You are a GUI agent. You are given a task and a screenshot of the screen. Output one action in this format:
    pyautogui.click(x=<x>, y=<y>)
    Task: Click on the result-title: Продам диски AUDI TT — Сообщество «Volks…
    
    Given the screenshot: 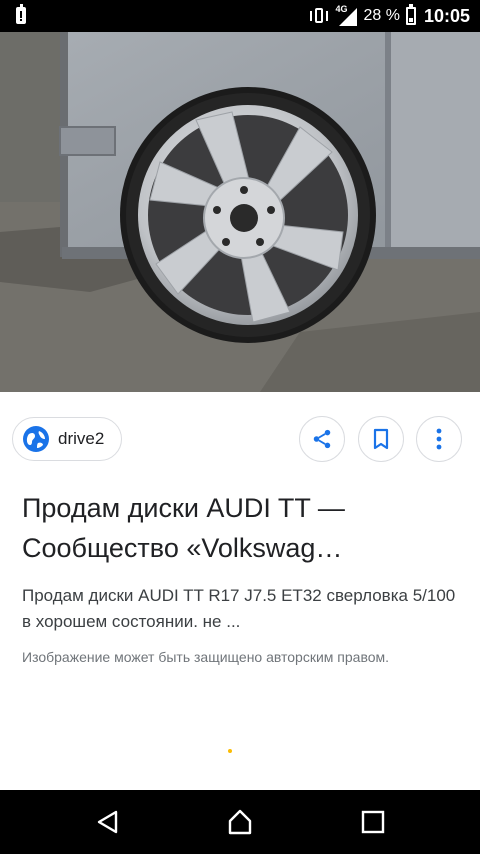 What is the action you would take?
    pyautogui.click(x=242, y=528)
    